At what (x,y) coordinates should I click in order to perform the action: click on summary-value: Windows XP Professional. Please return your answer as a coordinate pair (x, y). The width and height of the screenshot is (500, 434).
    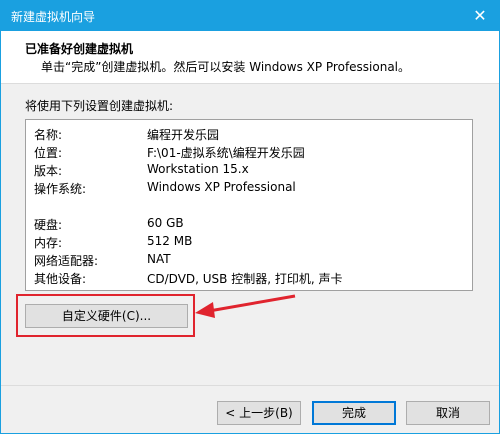
    Looking at the image, I should click on (221, 187).